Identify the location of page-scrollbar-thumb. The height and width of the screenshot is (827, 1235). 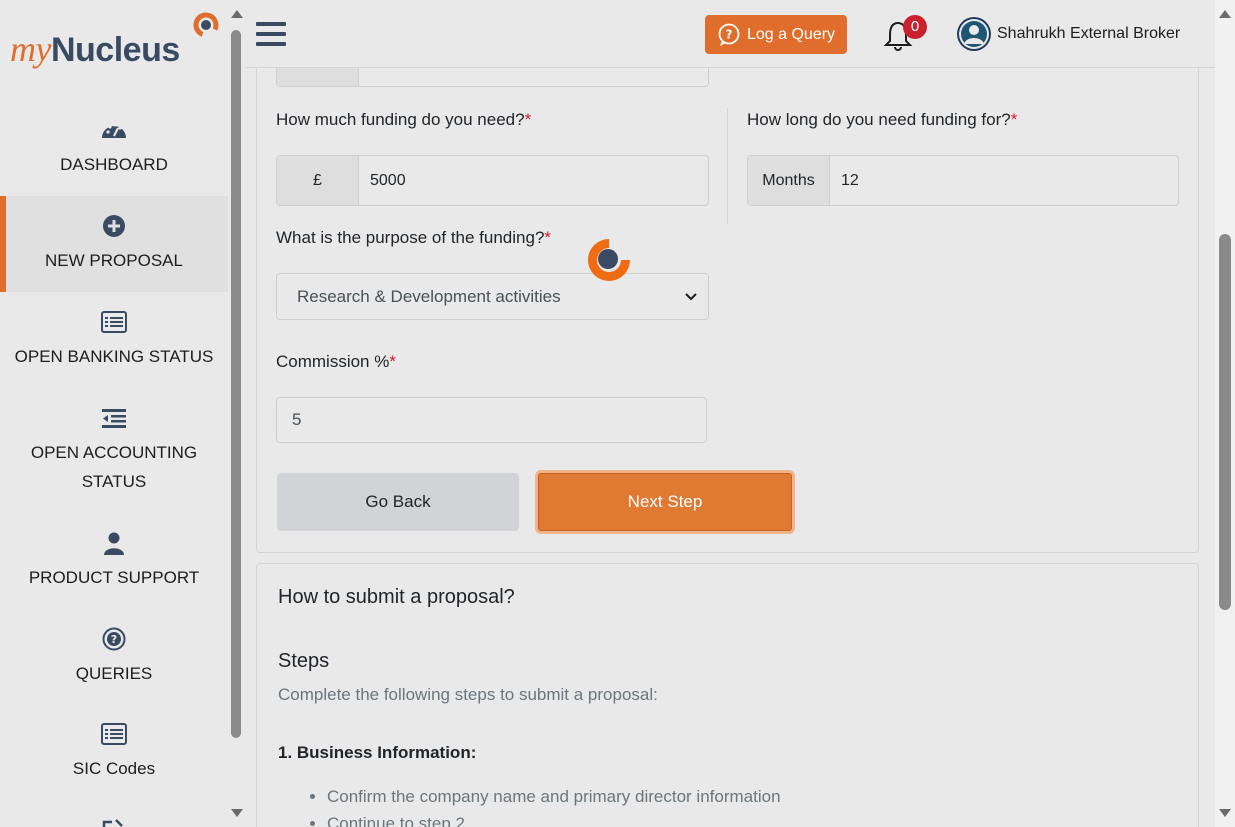
(1225, 422).